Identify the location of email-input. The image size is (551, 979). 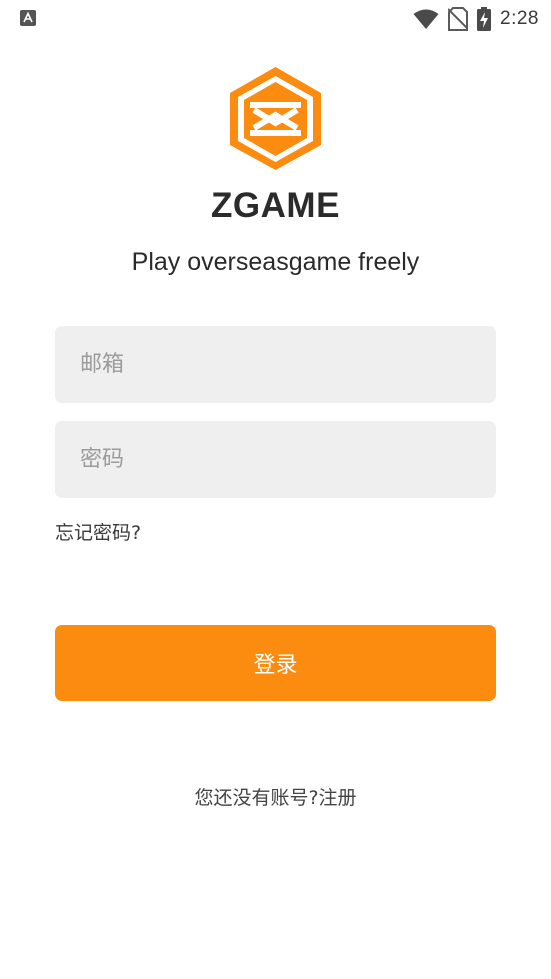
(275, 364).